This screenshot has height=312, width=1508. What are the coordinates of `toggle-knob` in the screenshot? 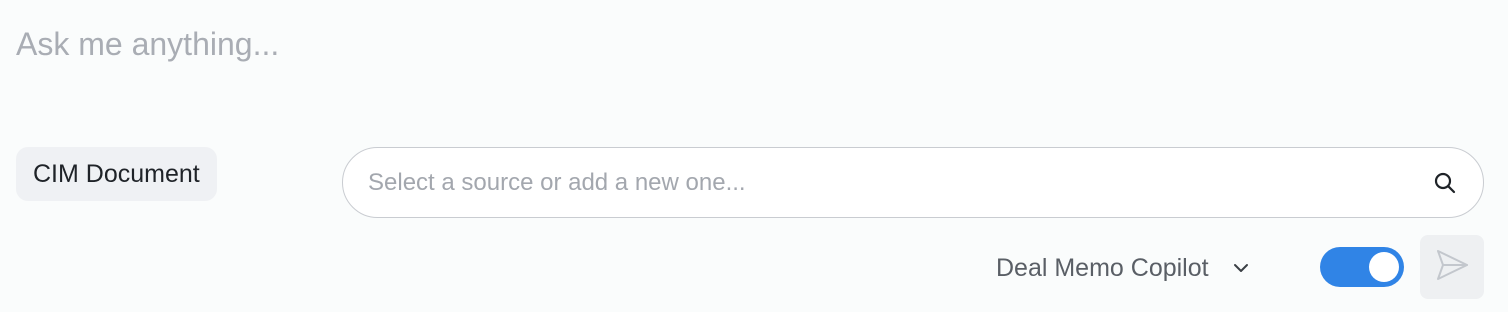 It's located at (1384, 267).